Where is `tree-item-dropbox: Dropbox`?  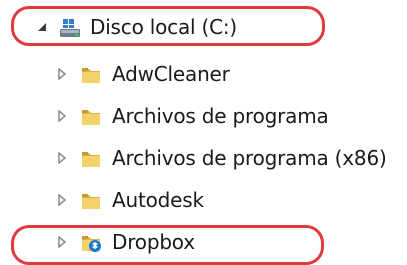 tree-item-dropbox: Dropbox is located at coordinates (124, 242).